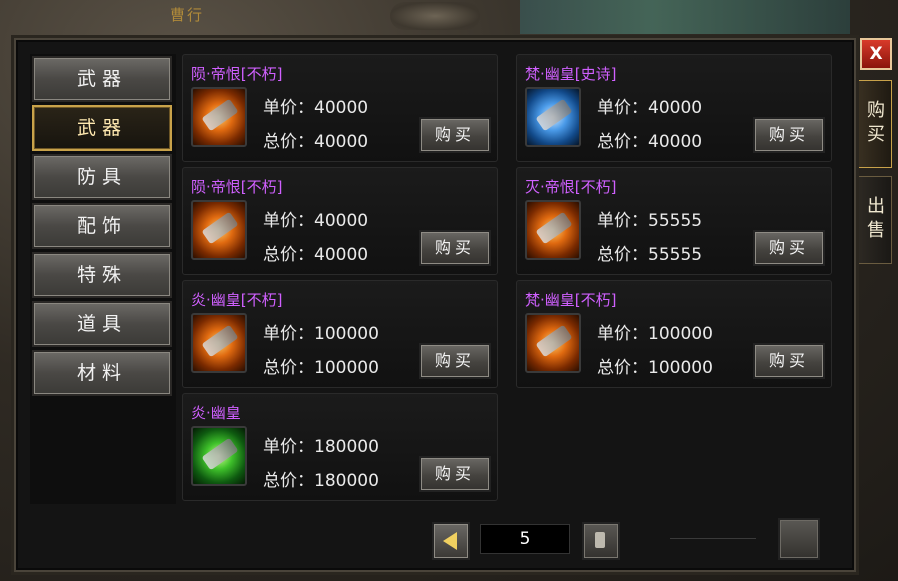 Image resolution: width=898 pixels, height=581 pixels. What do you see at coordinates (102, 79) in the screenshot?
I see `category-weapons: 武器` at bounding box center [102, 79].